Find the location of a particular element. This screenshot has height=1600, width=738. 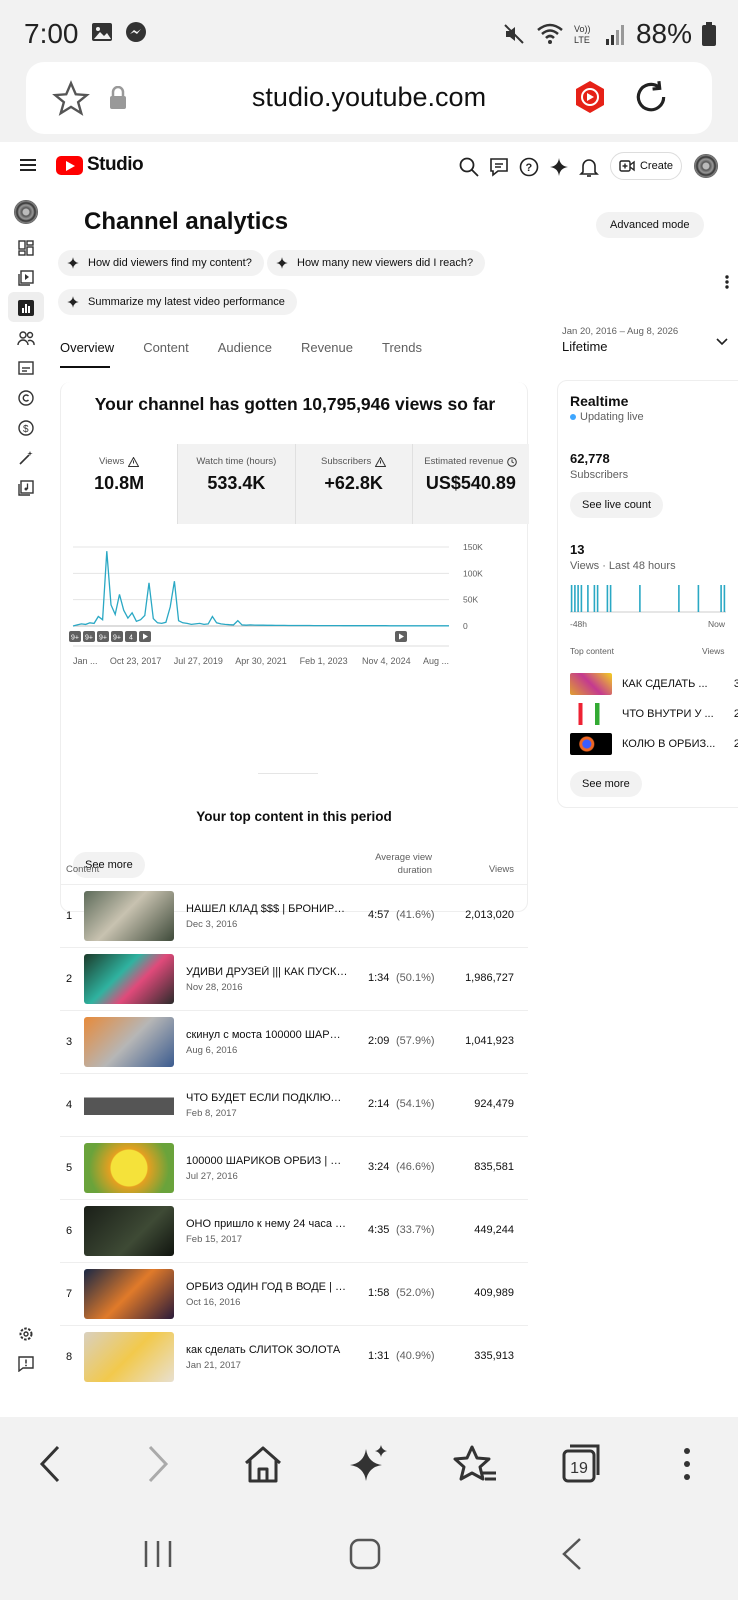

annotation-label: 4 is located at coordinates (131, 638).